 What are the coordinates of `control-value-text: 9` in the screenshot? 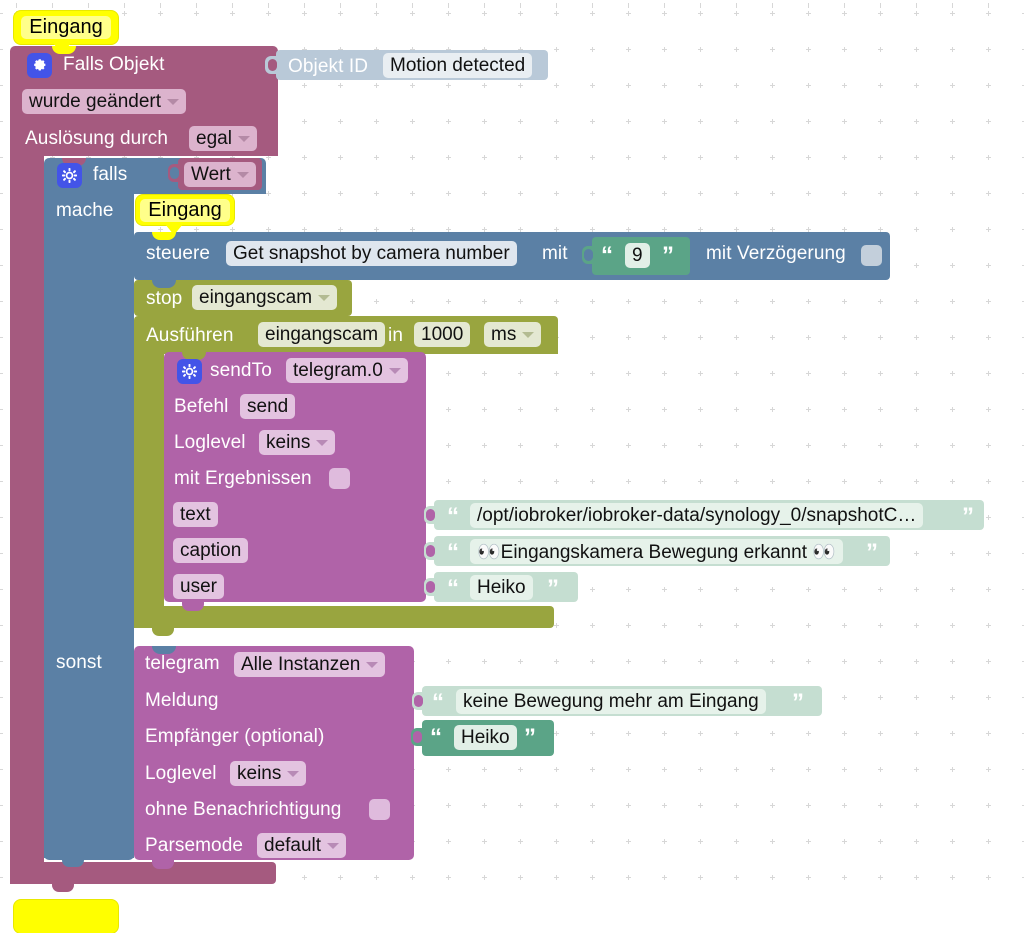 It's located at (637, 255).